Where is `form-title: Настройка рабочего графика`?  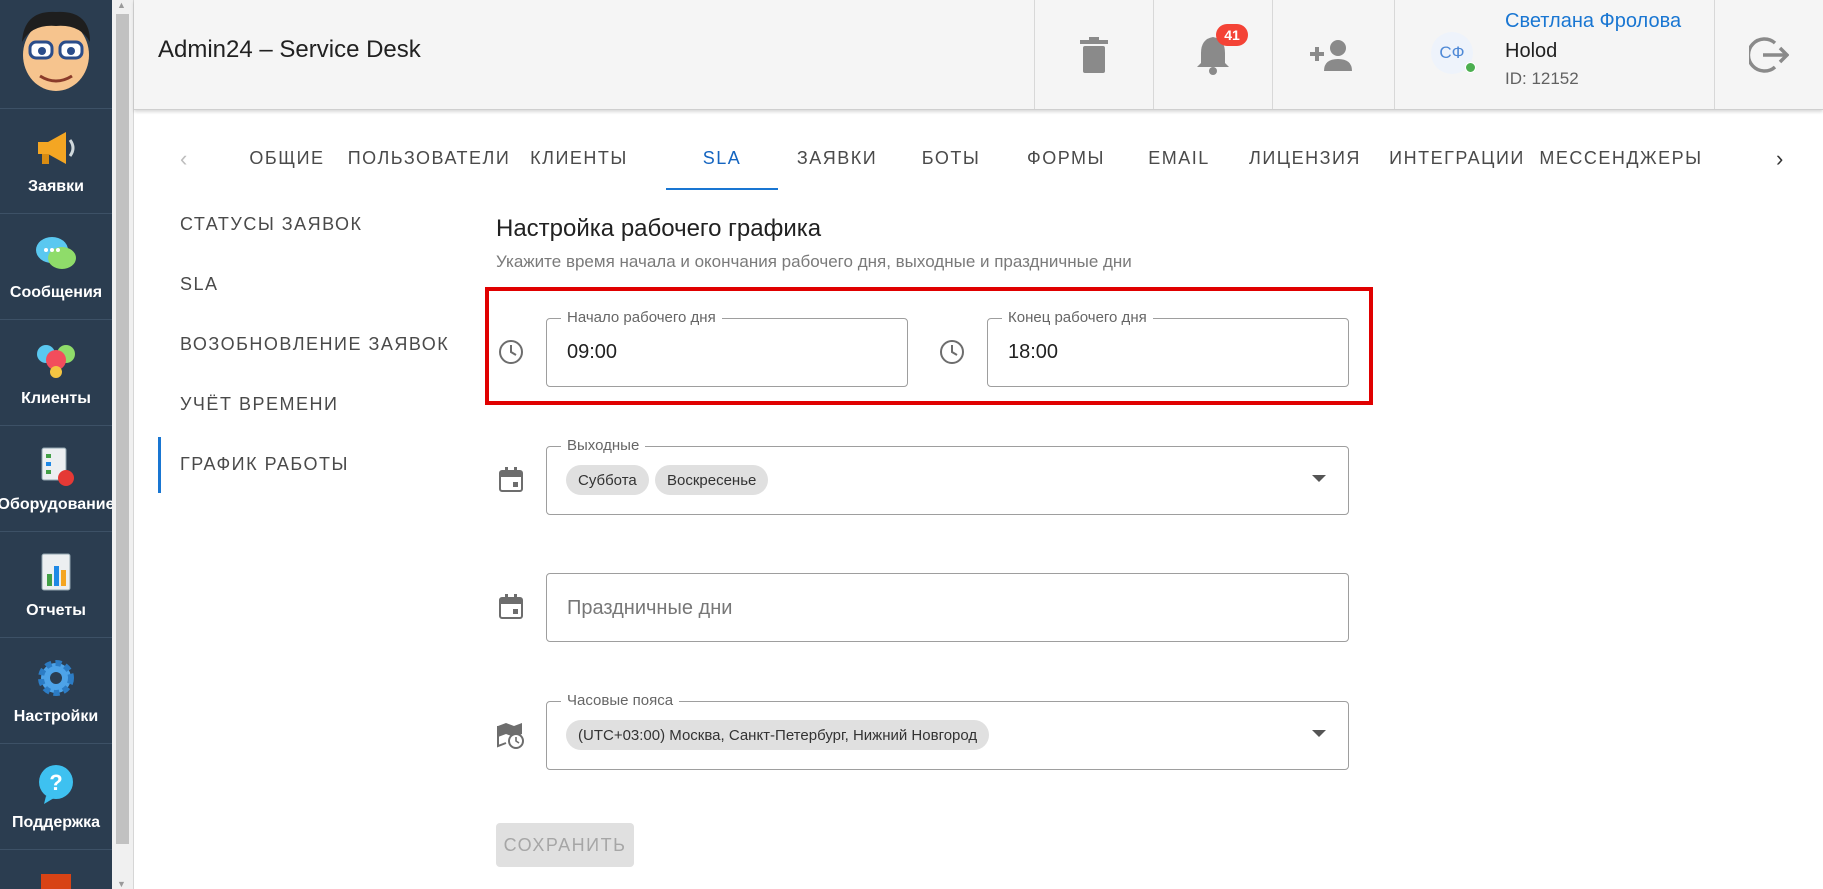
form-title: Настройка рабочего графика is located at coordinates (659, 228).